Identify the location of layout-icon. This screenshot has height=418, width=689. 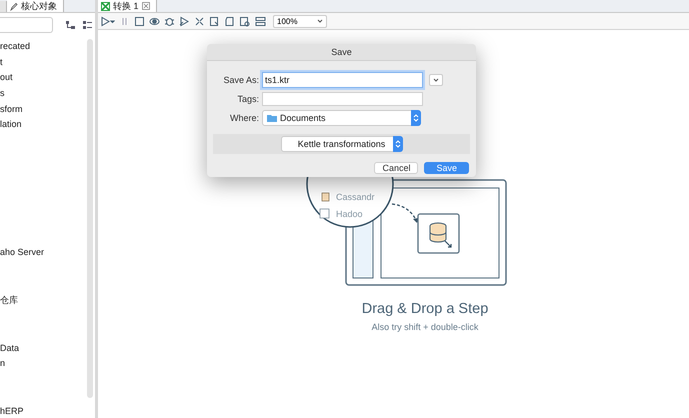
(260, 21).